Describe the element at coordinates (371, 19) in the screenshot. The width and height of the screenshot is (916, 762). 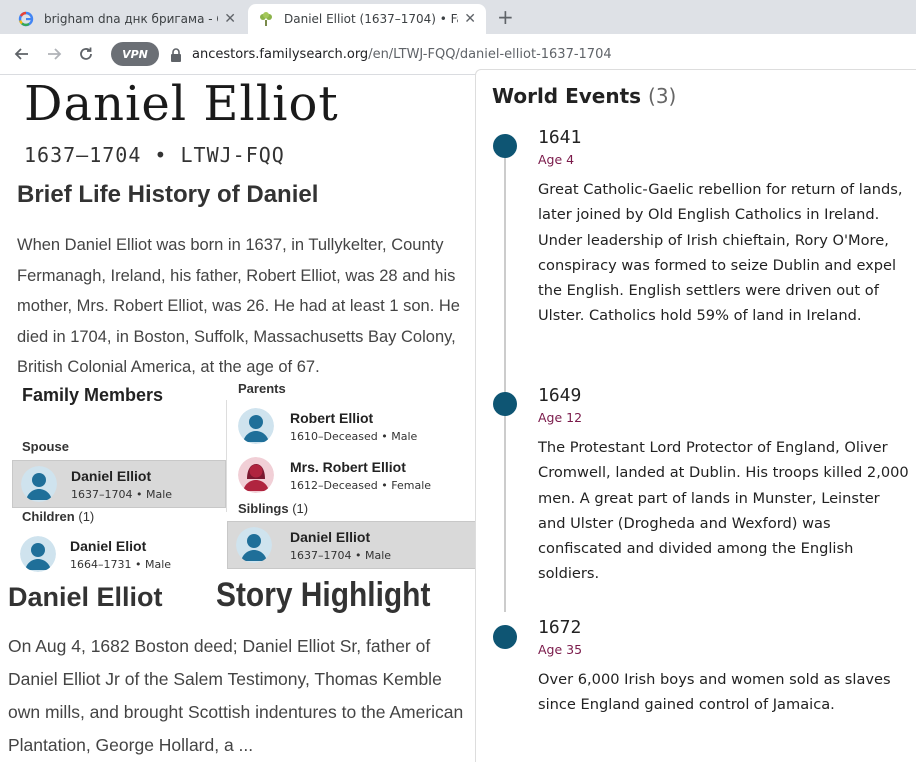
I see `tab-title: Daniel Elliot (1637–1704) • Famil` at that location.